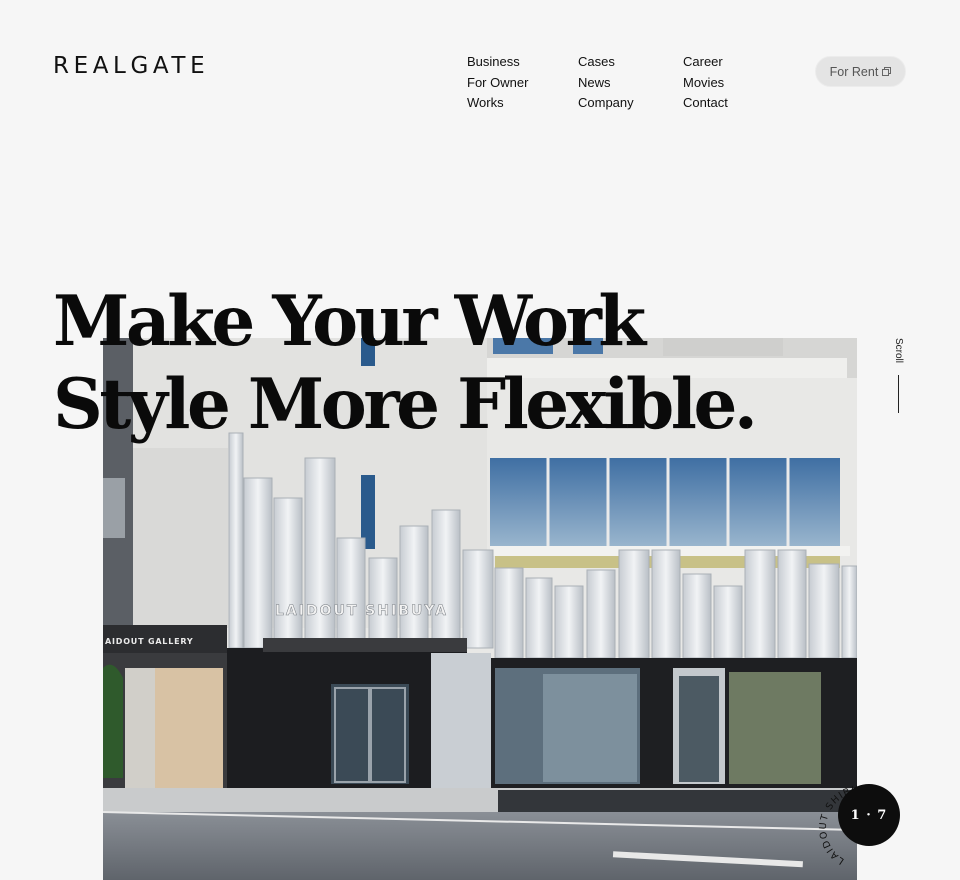  I want to click on slide-counter: LAIDOUT SHIBUYA 1 · 7, so click(862, 828).